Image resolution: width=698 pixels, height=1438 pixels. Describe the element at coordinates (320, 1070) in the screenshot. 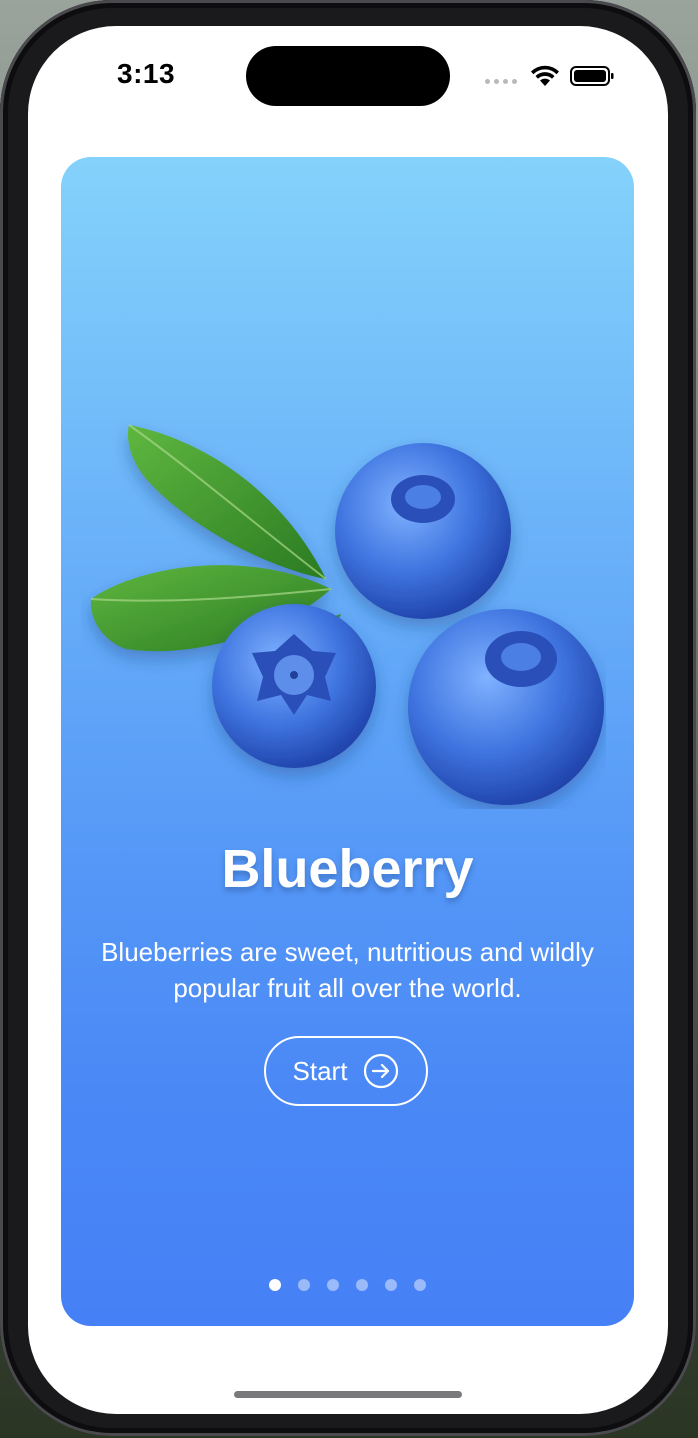

I see `start-button-label: Start` at that location.